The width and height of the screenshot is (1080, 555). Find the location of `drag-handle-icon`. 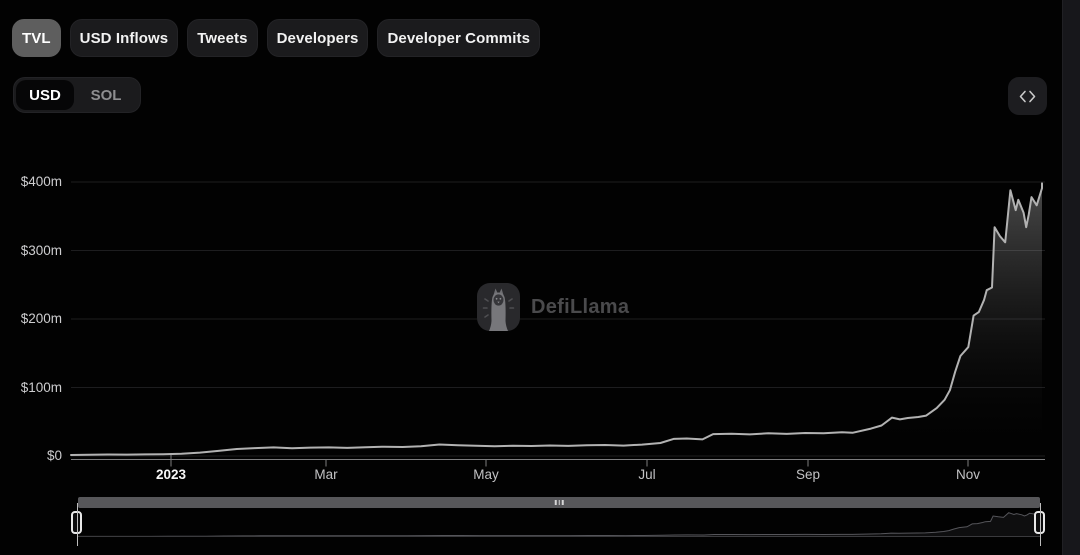

drag-handle-icon is located at coordinates (559, 502).